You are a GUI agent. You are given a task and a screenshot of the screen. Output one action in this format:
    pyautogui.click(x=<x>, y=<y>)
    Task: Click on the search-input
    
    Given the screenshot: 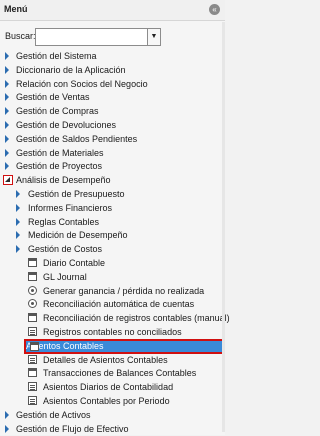 What is the action you would take?
    pyautogui.click(x=93, y=36)
    